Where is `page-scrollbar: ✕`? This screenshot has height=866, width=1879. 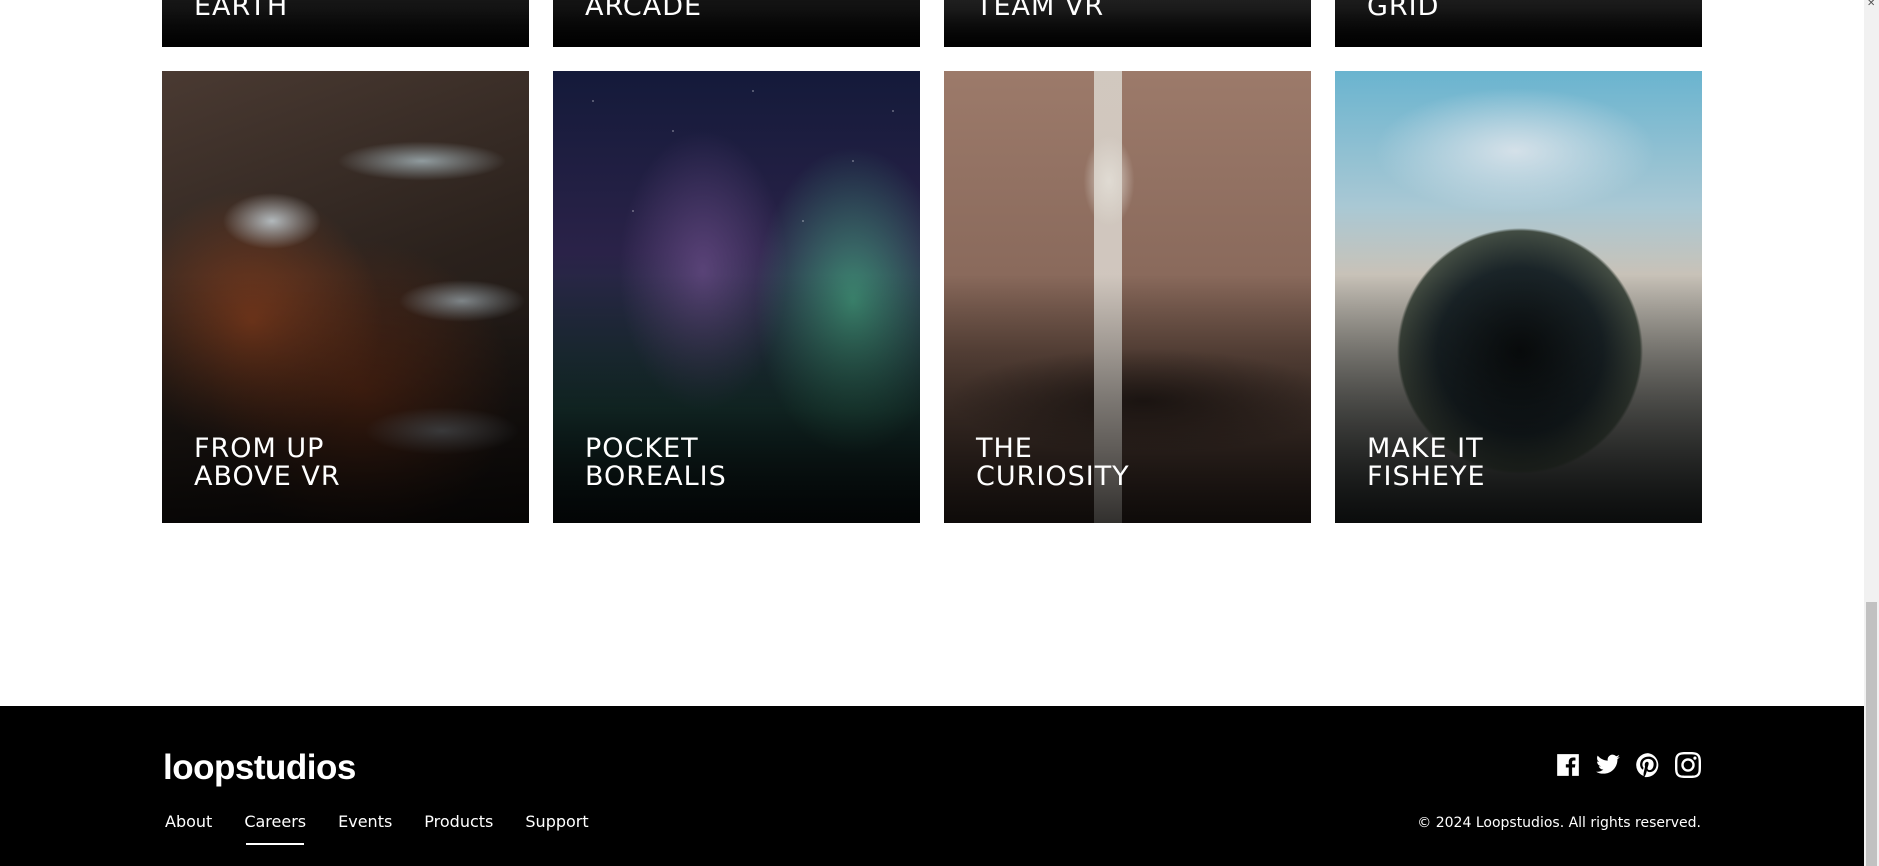
page-scrollbar: ✕ is located at coordinates (1871, 433).